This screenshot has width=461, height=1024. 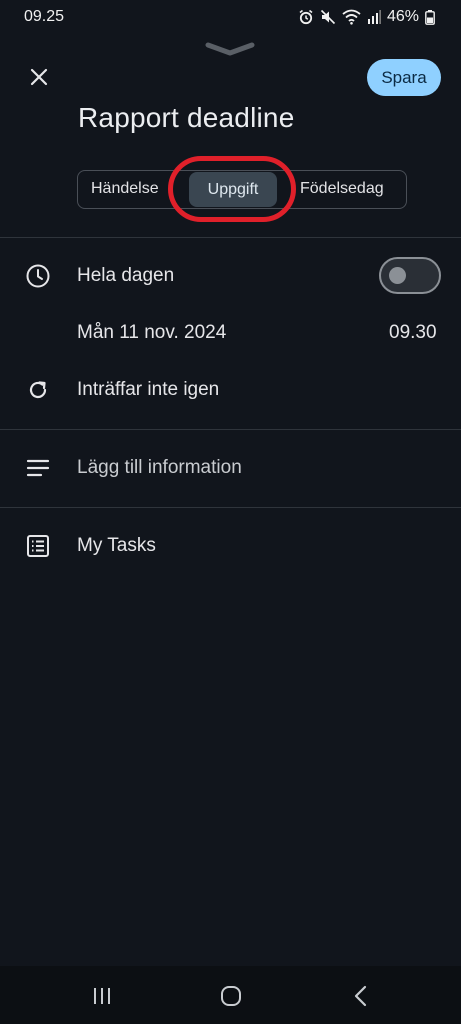 What do you see at coordinates (413, 333) in the screenshot?
I see `time-field: 09.30` at bounding box center [413, 333].